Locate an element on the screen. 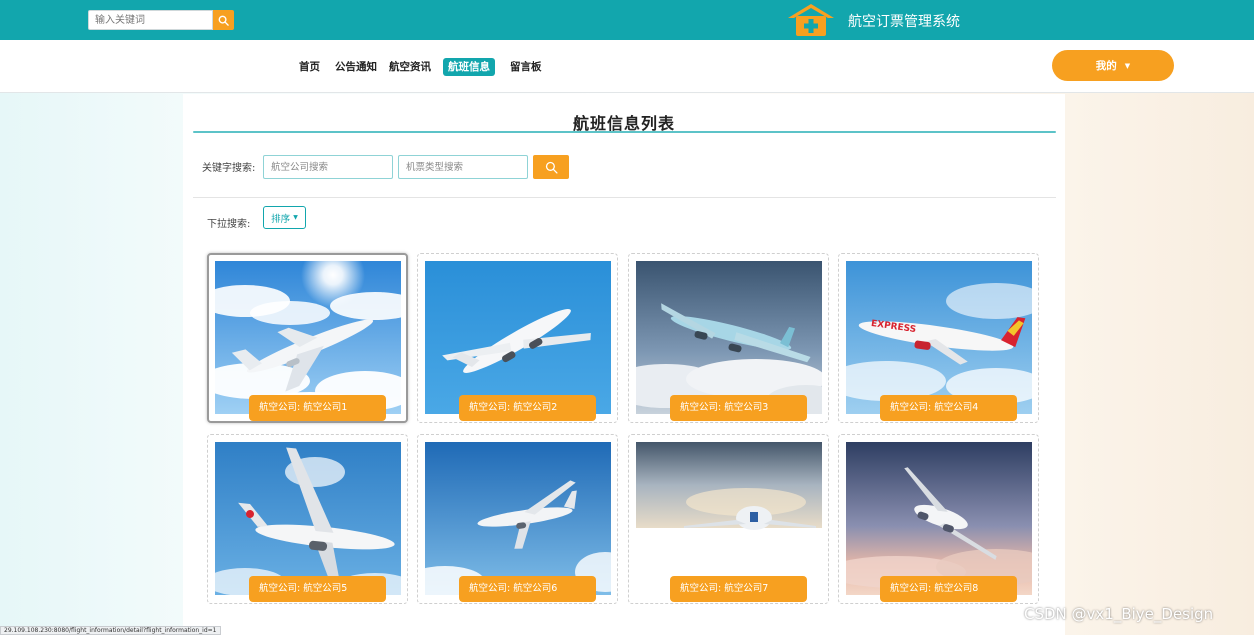 This screenshot has width=1254, height=635. header-search-button is located at coordinates (223, 20).